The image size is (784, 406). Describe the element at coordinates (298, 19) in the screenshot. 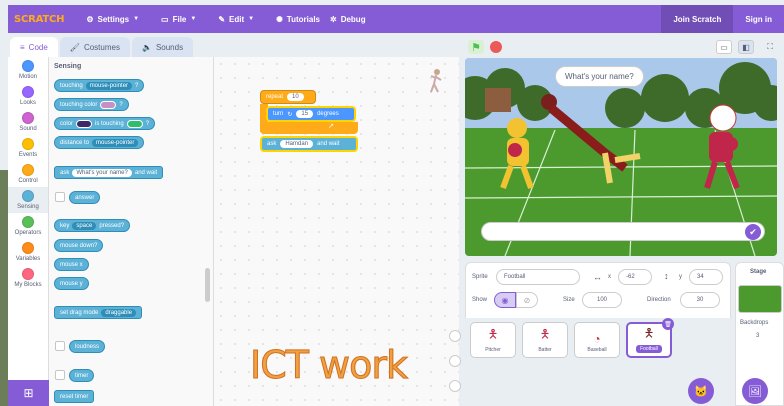

I see `tutorials-button: ✺ Tutorials` at that location.